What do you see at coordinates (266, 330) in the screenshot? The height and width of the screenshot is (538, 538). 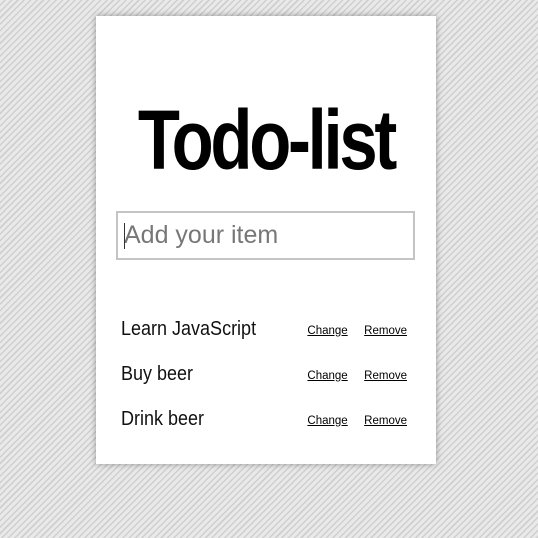 I see `list-item: Learn JavaScript Change Remove` at bounding box center [266, 330].